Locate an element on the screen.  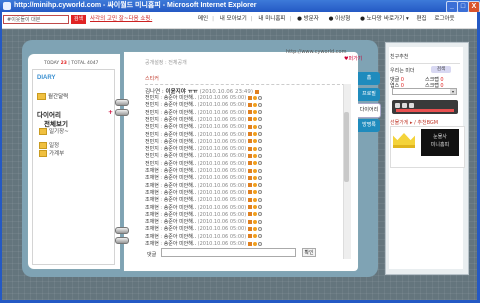
gift-shop-link: 선물가게 ▸ / 추천BGM is located at coordinates (414, 122).